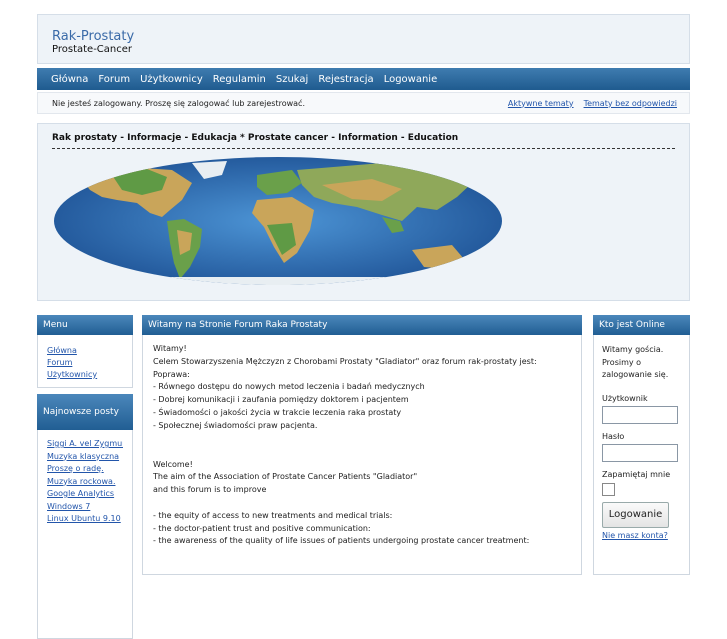  I want to click on main-text-line: Welcome!, so click(173, 464).